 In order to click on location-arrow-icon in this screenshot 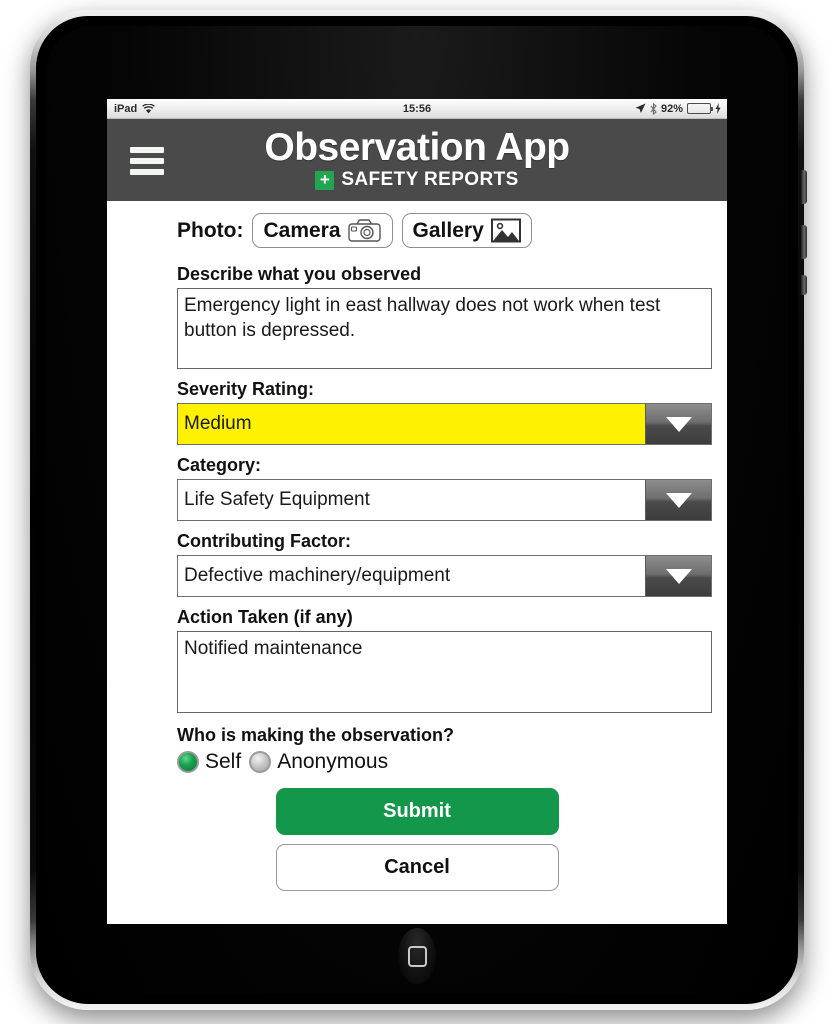, I will do `click(640, 108)`.